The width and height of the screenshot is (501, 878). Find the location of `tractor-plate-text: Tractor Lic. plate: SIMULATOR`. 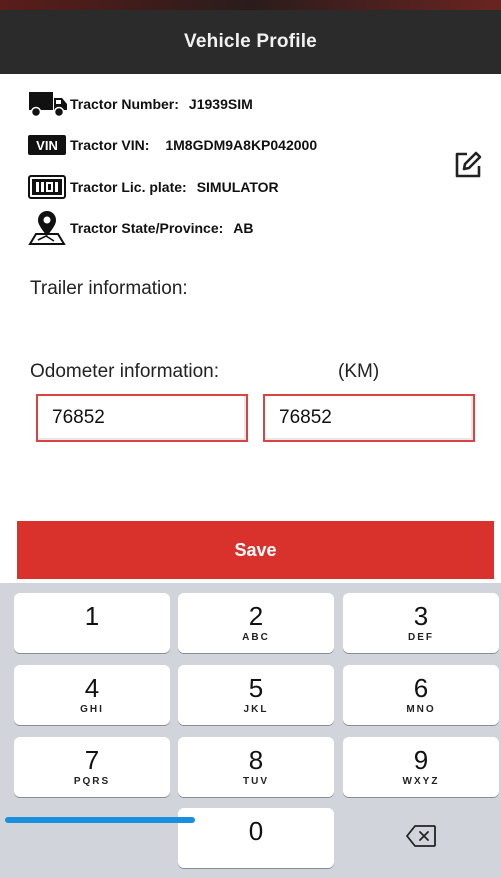

tractor-plate-text: Tractor Lic. plate: SIMULATOR is located at coordinates (174, 187).